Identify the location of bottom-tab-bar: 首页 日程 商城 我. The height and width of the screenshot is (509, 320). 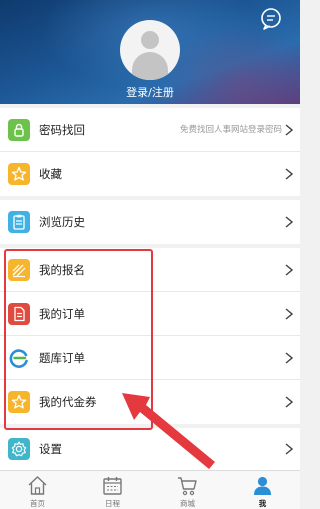
(150, 489).